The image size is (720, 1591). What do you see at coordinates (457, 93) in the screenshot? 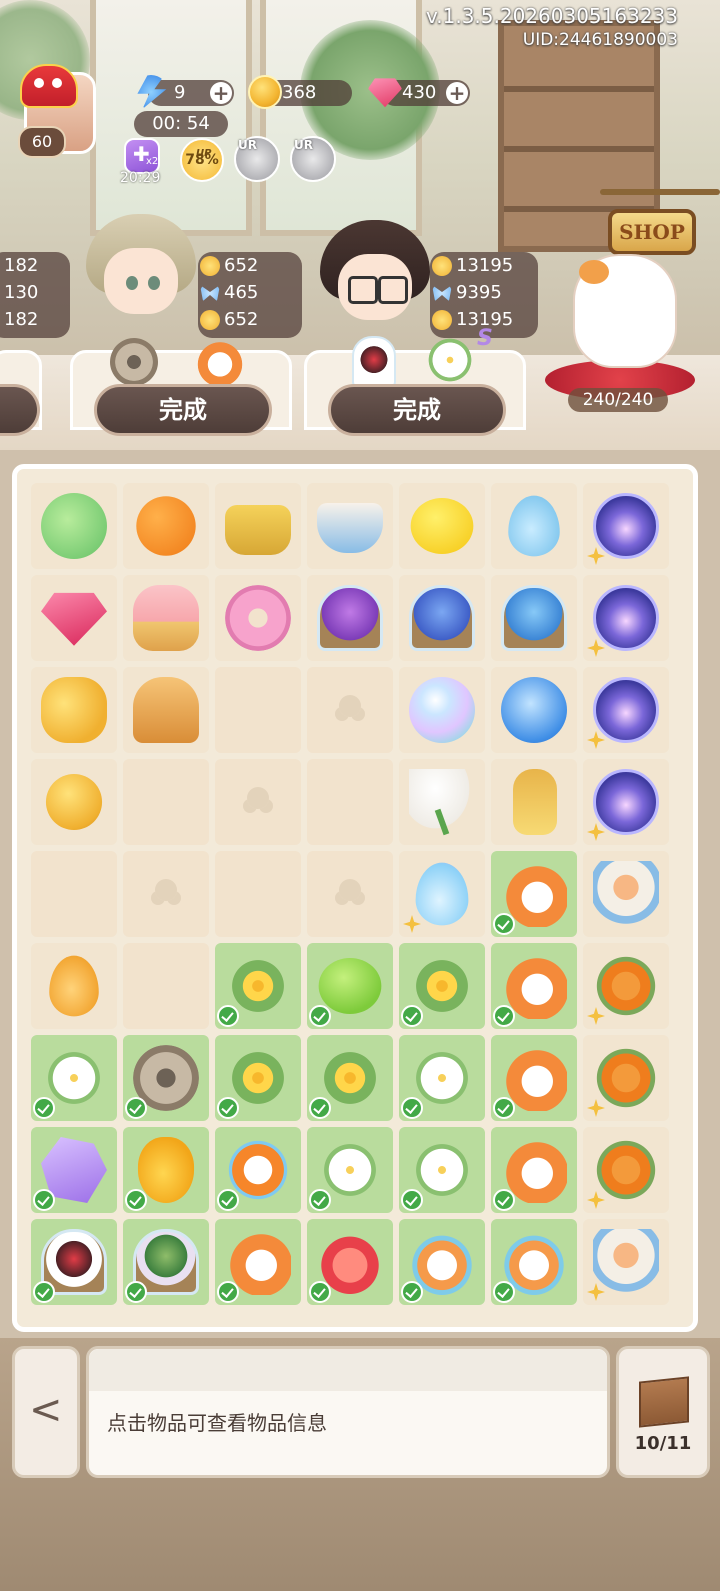
I see `add-gem-button: +` at bounding box center [457, 93].